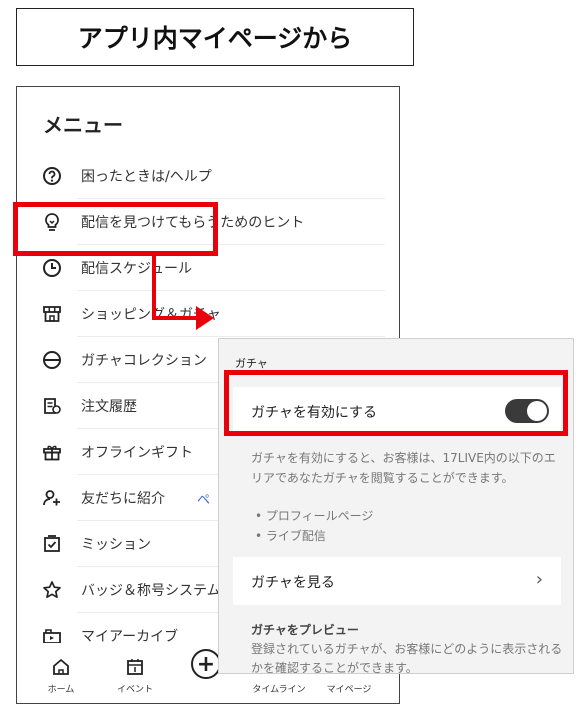 This screenshot has width=582, height=719. Describe the element at coordinates (293, 583) in the screenshot. I see `view-gacha-label: ガチャを見る` at that location.